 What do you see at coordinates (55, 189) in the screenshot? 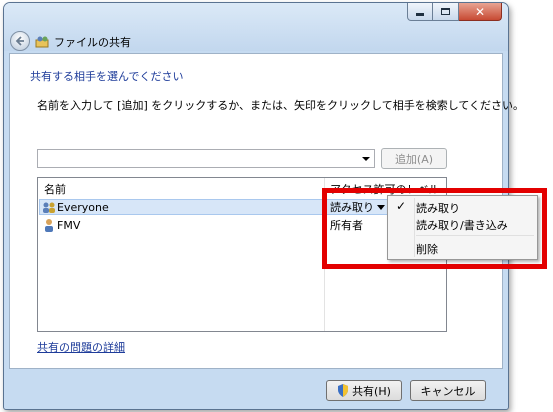
I see `column-header-name: 名前` at bounding box center [55, 189].